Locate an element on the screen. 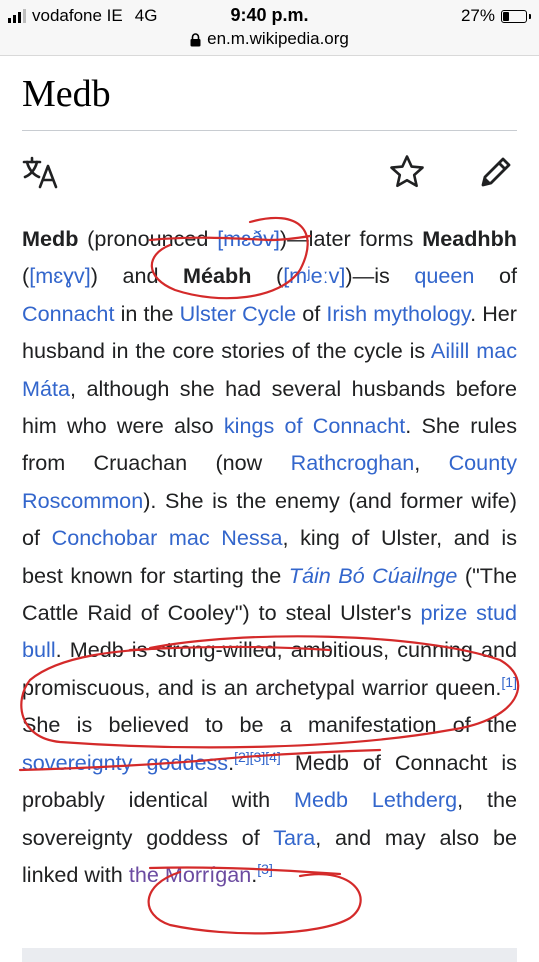 Image resolution: width=539 pixels, height=962 pixels. text-run: )—is is located at coordinates (380, 276).